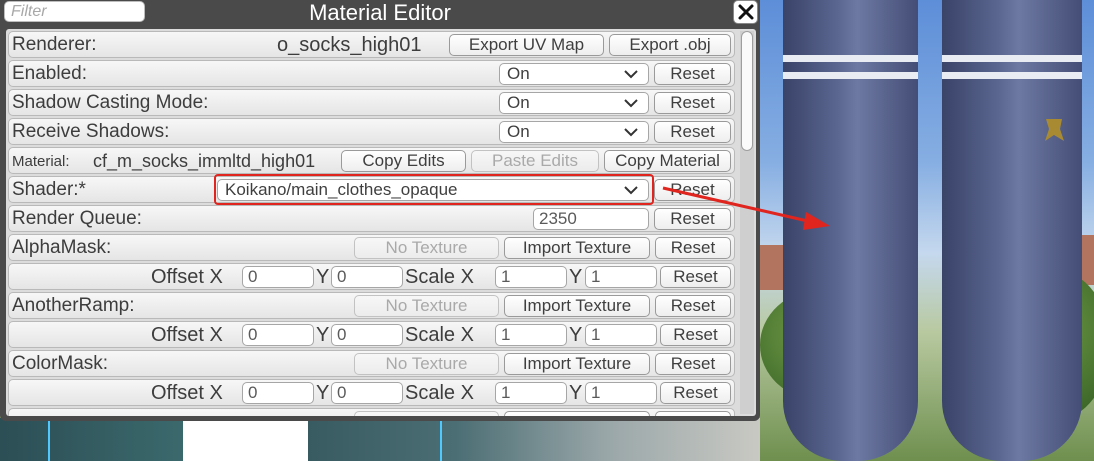  What do you see at coordinates (518, 131) in the screenshot?
I see `receive-shadows-value: On` at bounding box center [518, 131].